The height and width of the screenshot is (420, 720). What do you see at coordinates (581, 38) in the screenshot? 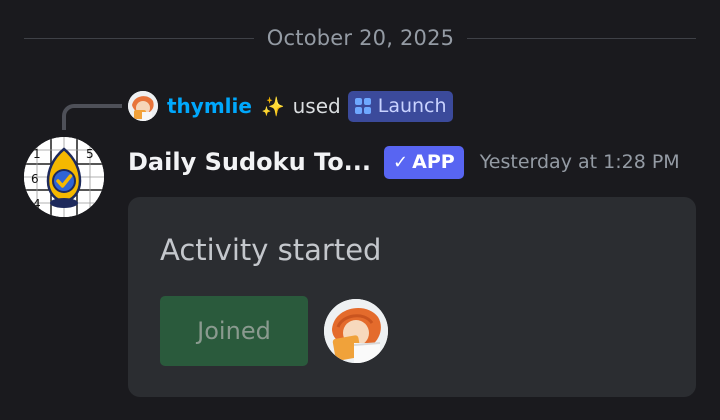
I see `divider-line-right` at bounding box center [581, 38].